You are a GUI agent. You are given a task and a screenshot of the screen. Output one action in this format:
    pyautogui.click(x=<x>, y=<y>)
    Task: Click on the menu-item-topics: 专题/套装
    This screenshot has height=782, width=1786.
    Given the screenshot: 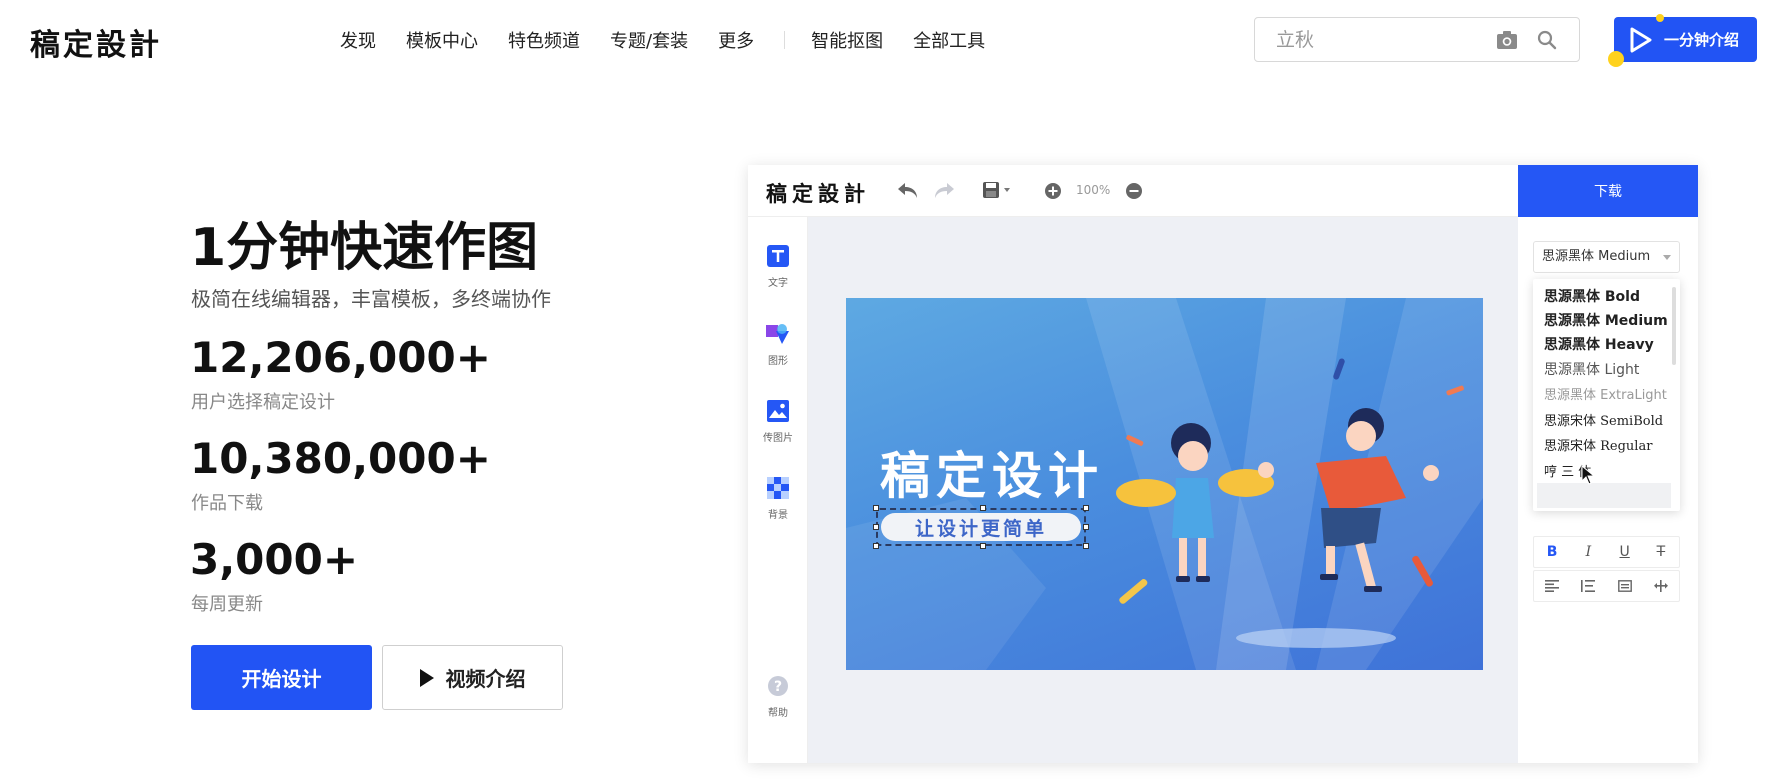 What is the action you would take?
    pyautogui.click(x=649, y=40)
    